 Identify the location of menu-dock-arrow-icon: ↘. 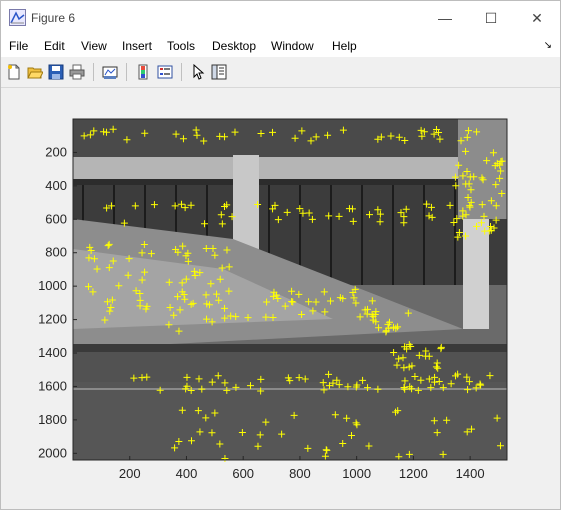
(548, 45).